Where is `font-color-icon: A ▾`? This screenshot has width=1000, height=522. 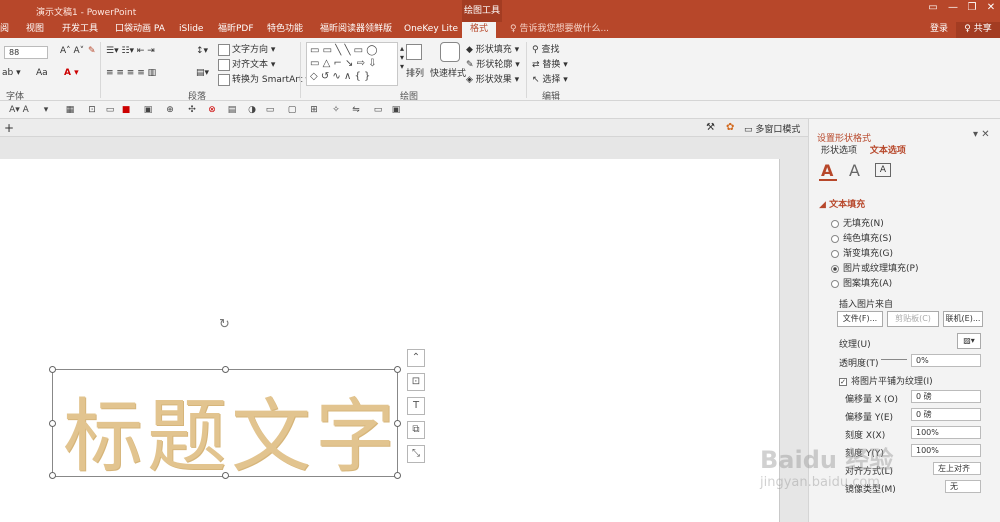
font-color-icon: A ▾ is located at coordinates (71, 73).